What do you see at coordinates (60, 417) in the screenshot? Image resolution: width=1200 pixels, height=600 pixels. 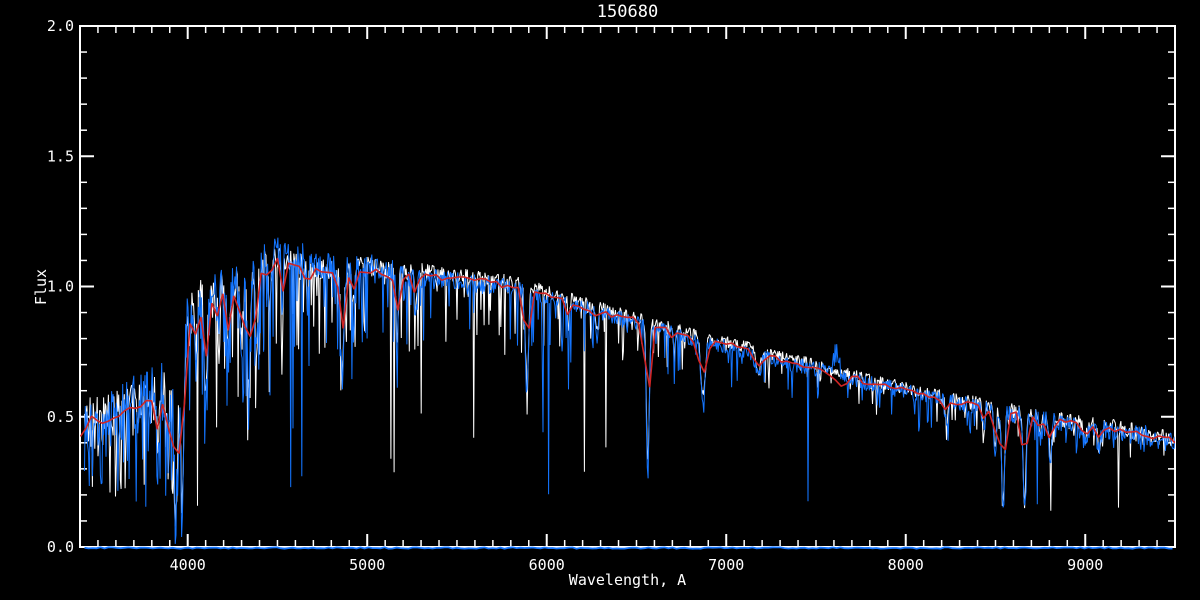 I see `y-tick-label: 0.5` at bounding box center [60, 417].